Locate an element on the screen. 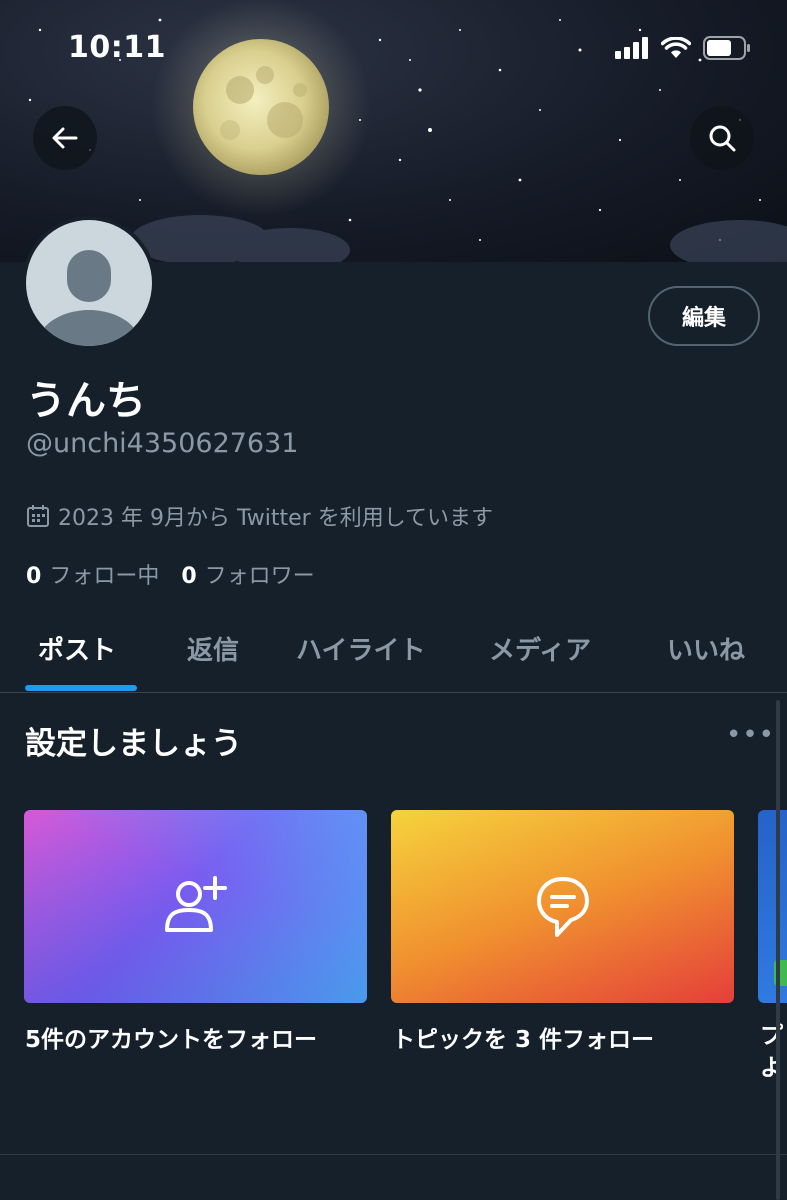 Image resolution: width=787 pixels, height=1200 pixels. status-icons is located at coordinates (683, 48).